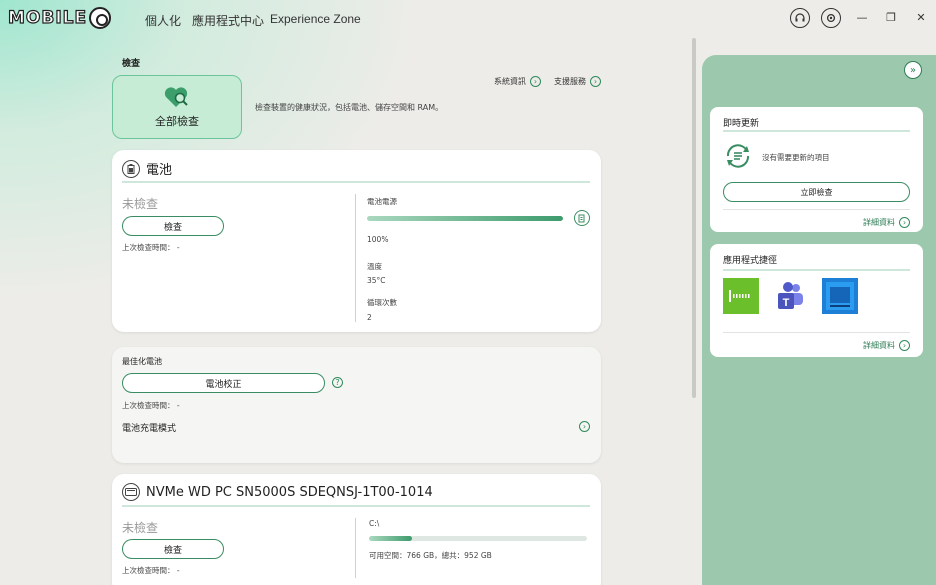 This screenshot has height=585, width=936. I want to click on app-shortcuts-title: 應用程式捷徑, so click(750, 261).